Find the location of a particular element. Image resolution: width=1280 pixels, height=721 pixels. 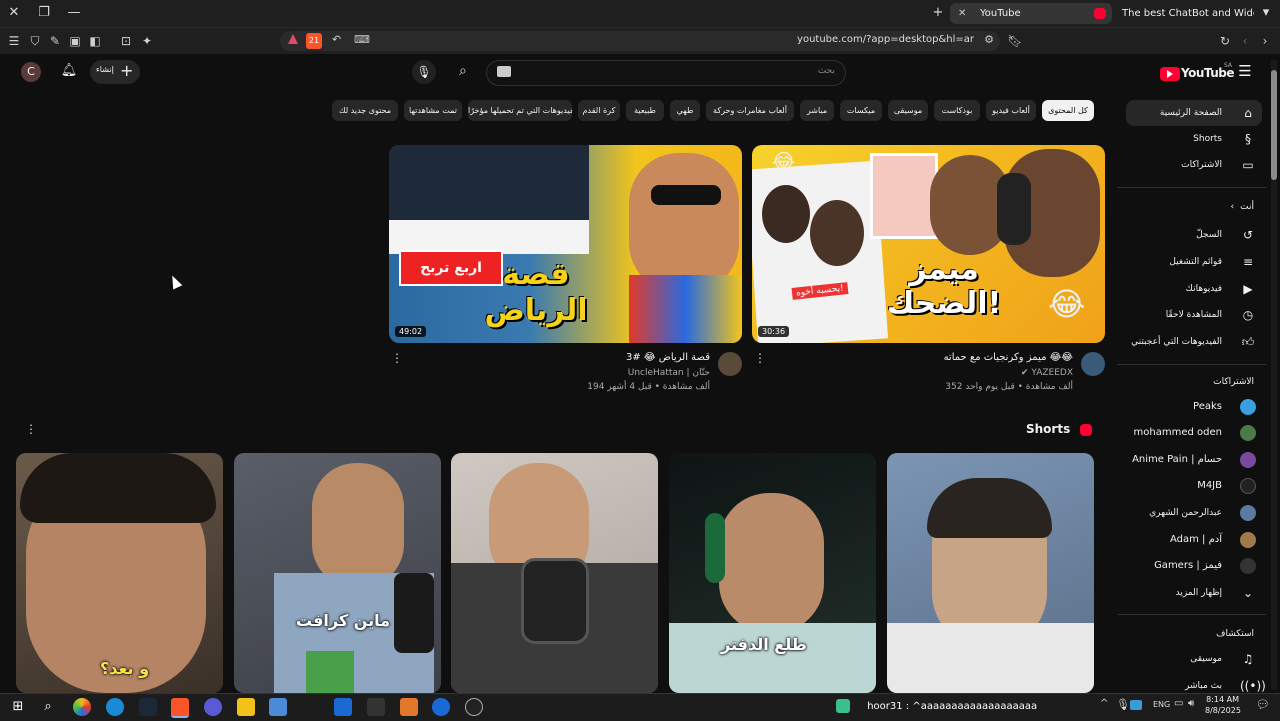

tab-close-icon: ✕ is located at coordinates (962, 13).